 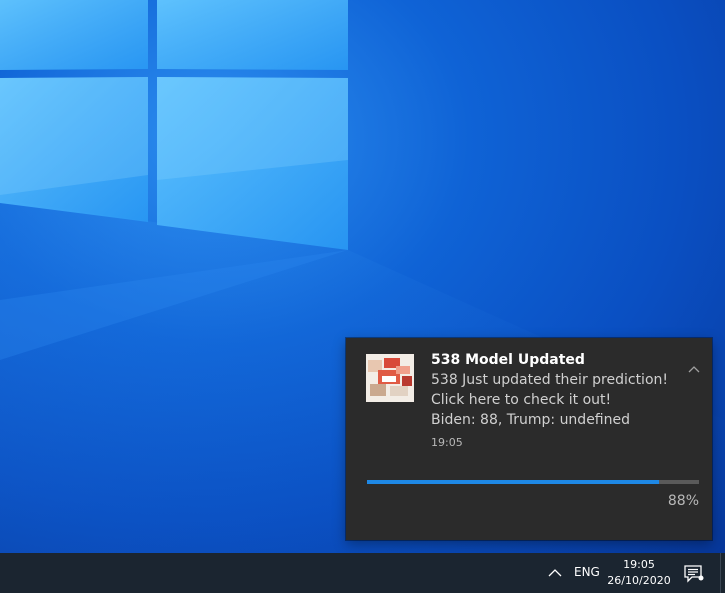 I want to click on show-desktop-button, so click(x=722, y=573).